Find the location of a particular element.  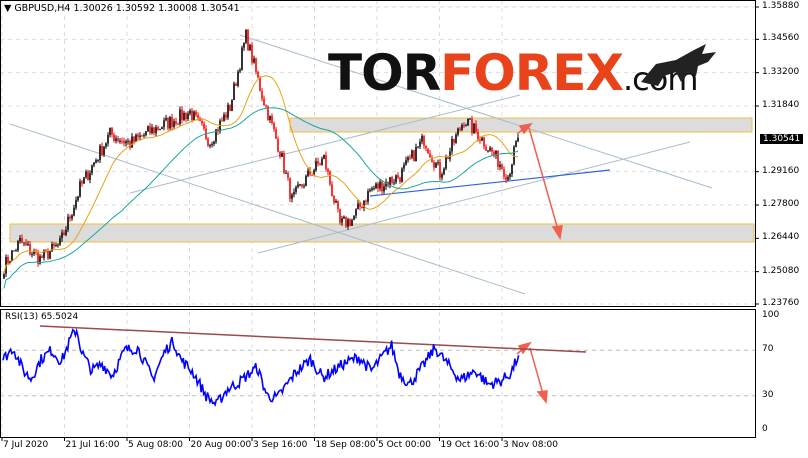

rsi-tick-label: 30 is located at coordinates (768, 394).